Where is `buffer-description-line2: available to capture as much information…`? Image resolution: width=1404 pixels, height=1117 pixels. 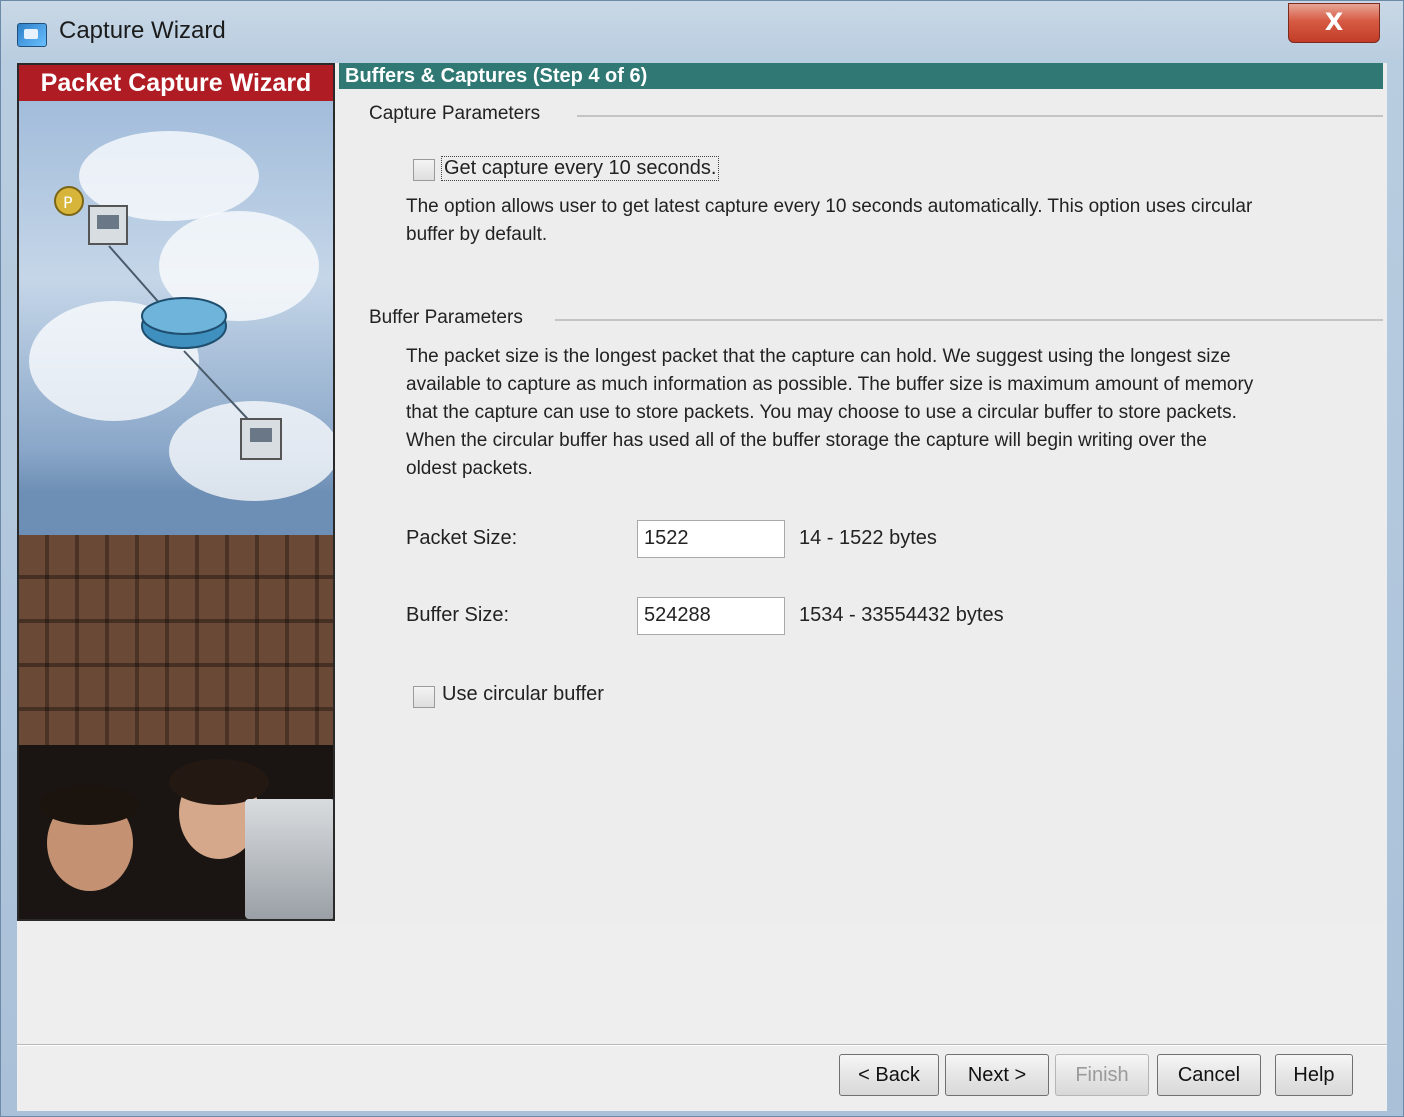 buffer-description-line2: available to capture as much information… is located at coordinates (830, 384).